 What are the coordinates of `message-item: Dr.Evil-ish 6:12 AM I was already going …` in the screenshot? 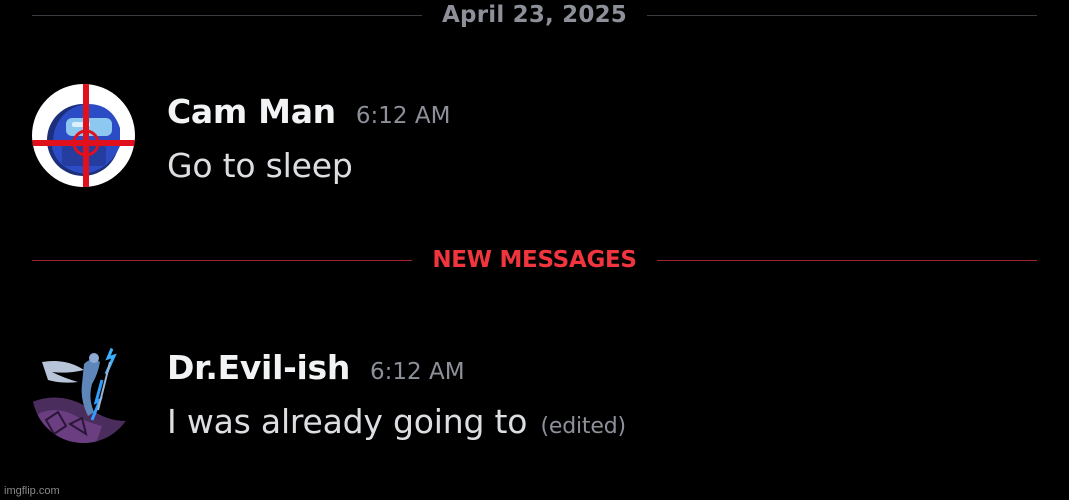 It's located at (329, 391).